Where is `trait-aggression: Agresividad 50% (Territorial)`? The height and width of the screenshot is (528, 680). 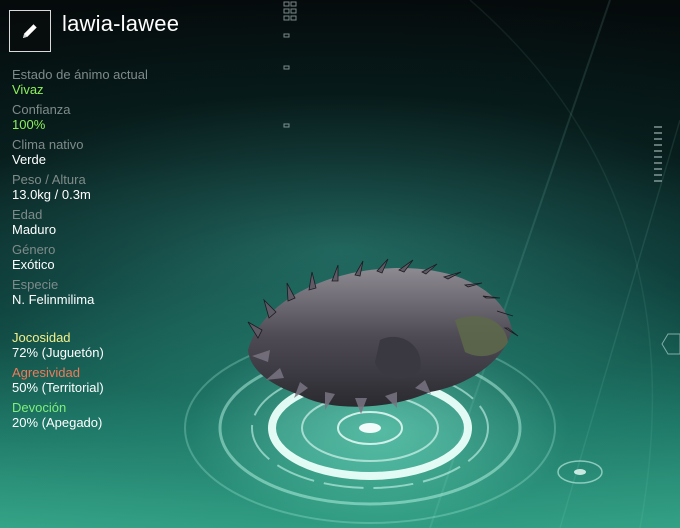 trait-aggression: Agresividad 50% (Territorial) is located at coordinates (132, 380).